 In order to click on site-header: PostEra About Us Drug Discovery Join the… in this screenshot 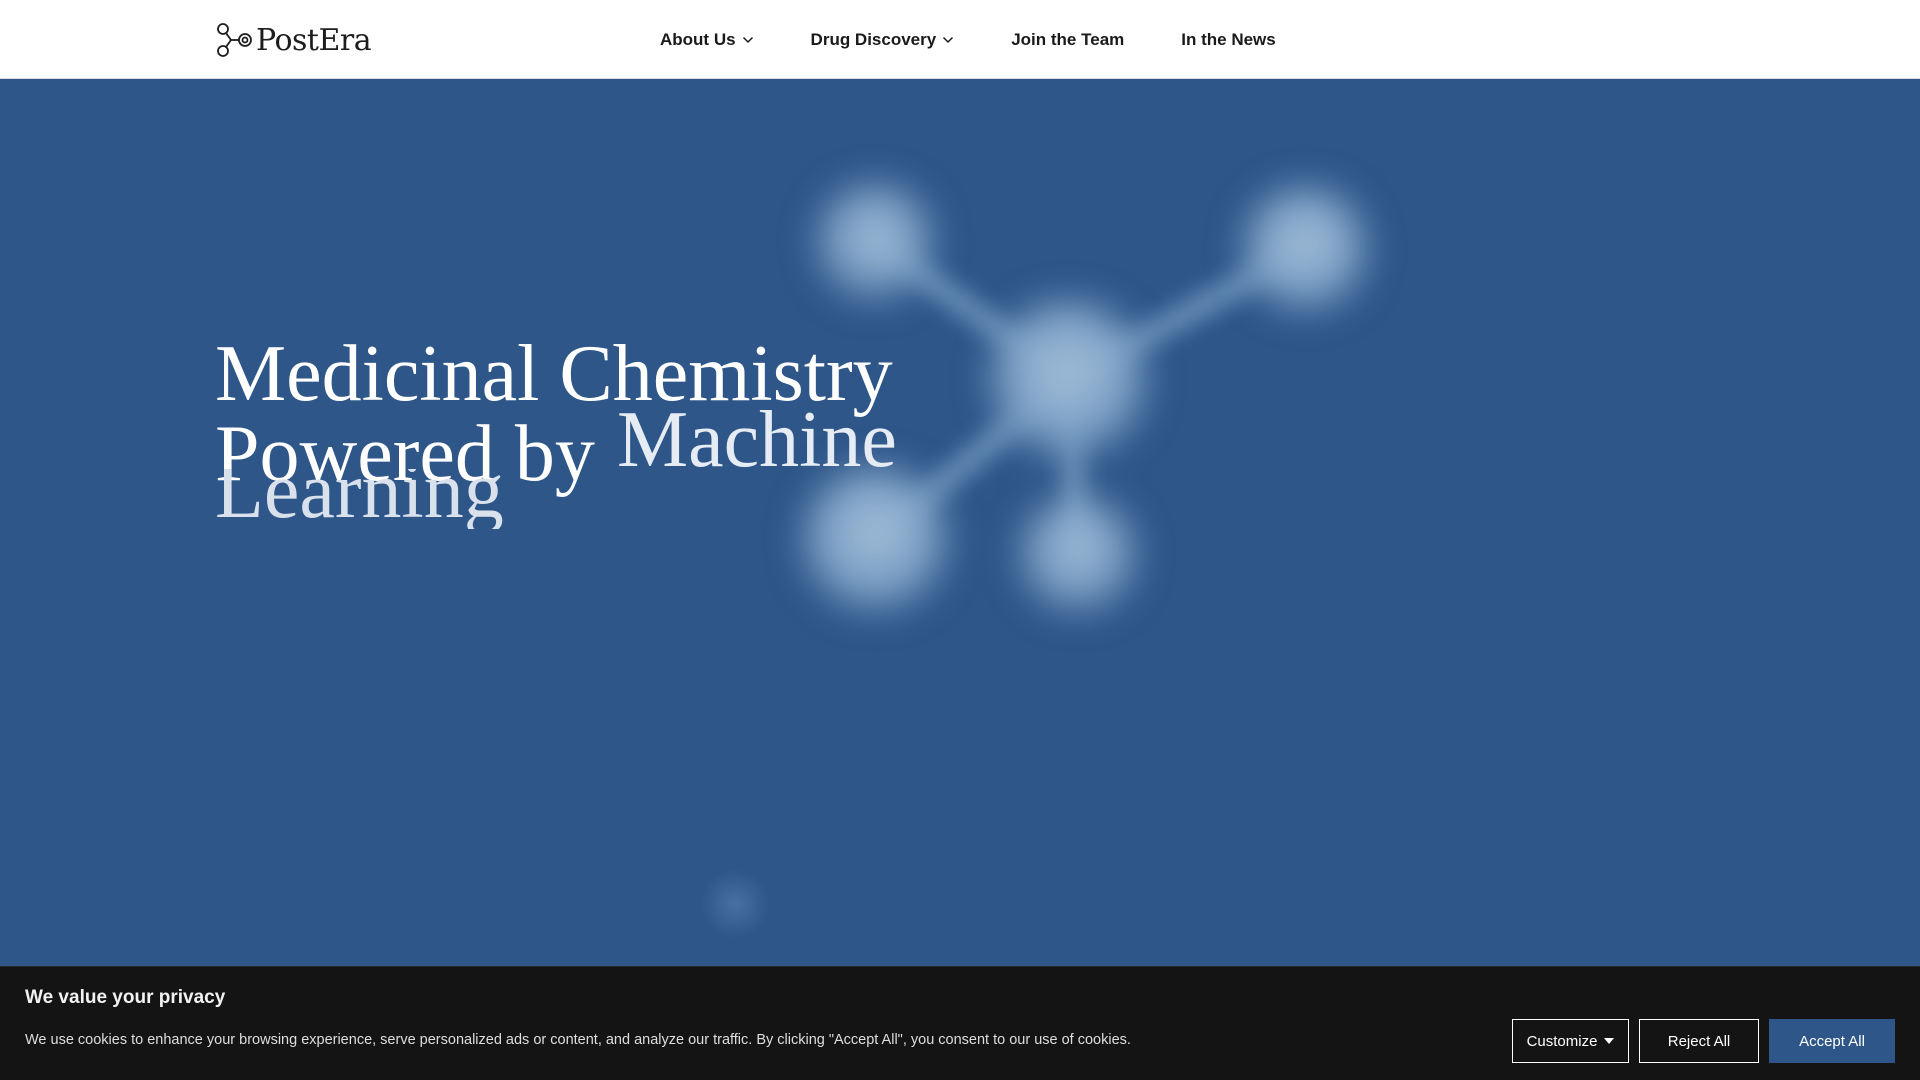, I will do `click(960, 39)`.